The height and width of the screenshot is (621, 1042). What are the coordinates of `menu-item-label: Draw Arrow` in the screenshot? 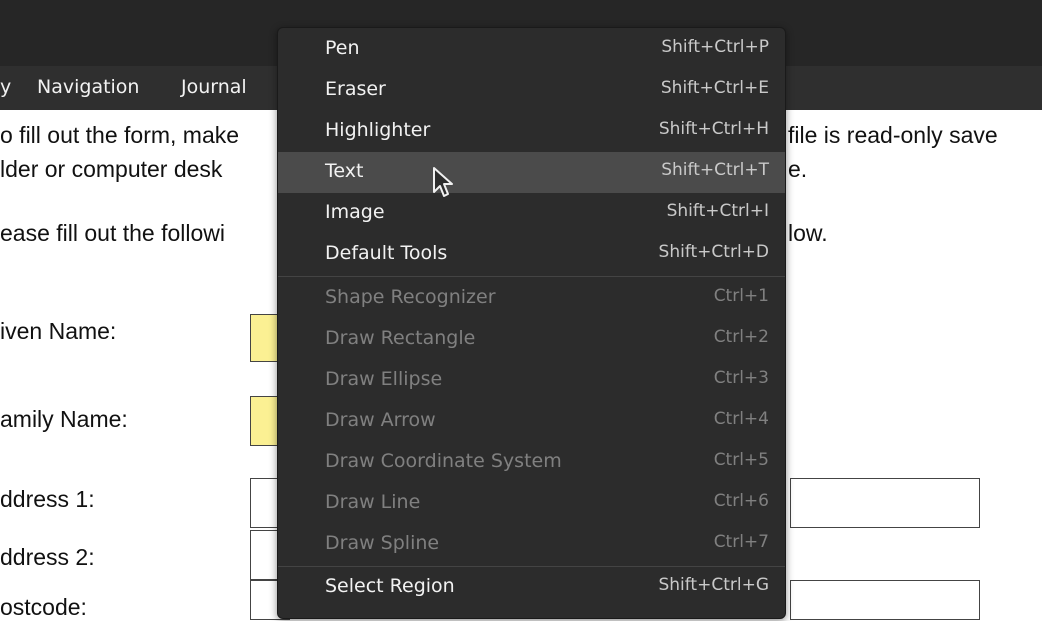 It's located at (380, 420).